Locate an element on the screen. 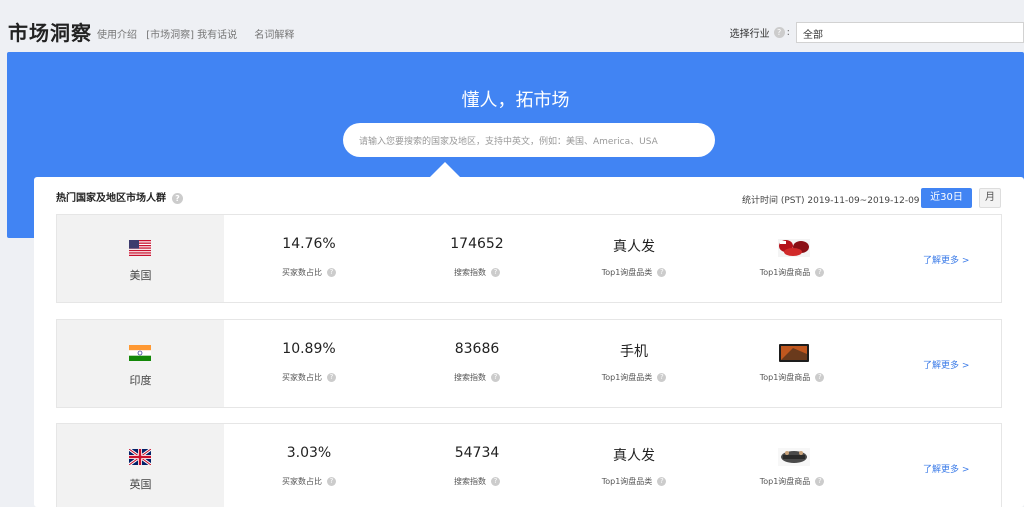  last-30-days-button: 近30日 is located at coordinates (946, 198).